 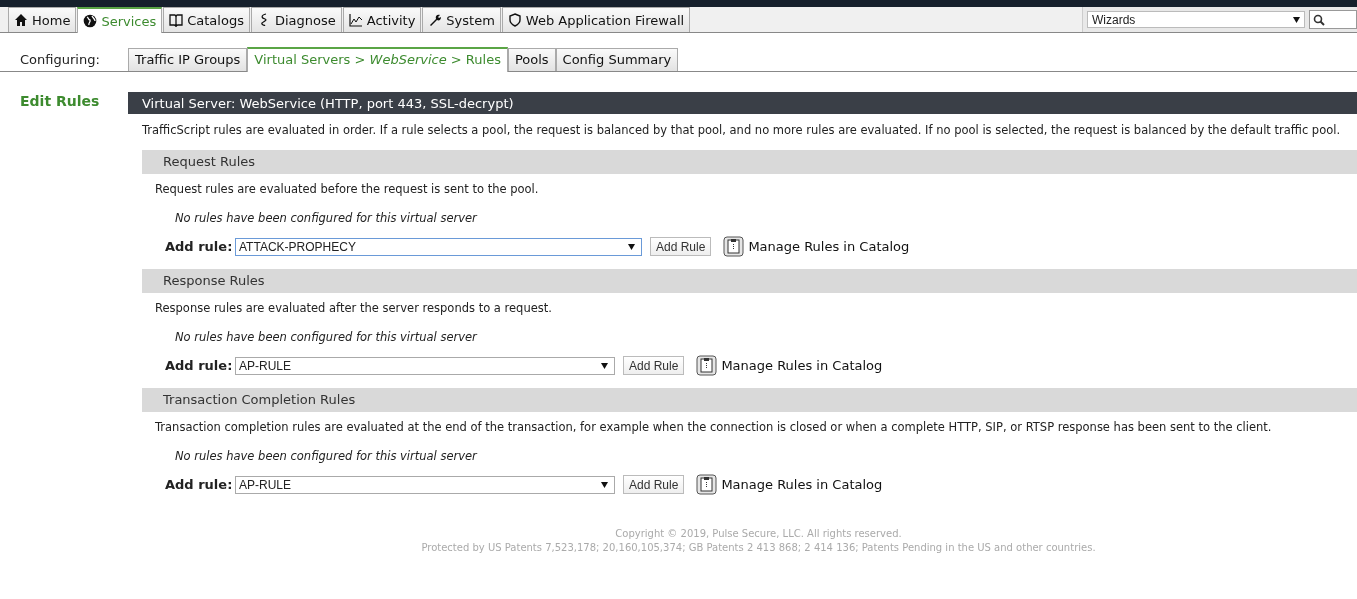 What do you see at coordinates (176, 20) in the screenshot?
I see `book-icon` at bounding box center [176, 20].